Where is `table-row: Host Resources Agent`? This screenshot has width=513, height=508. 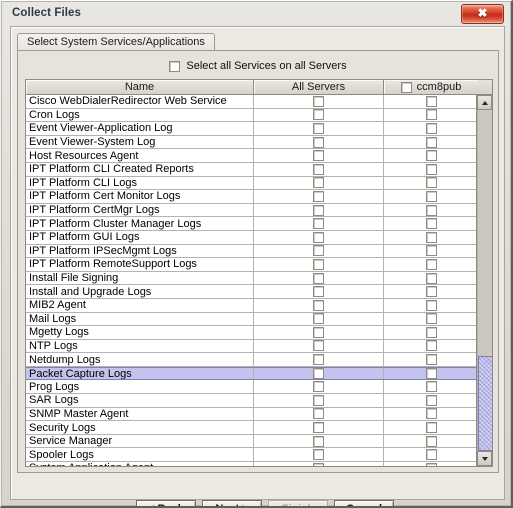 table-row: Host Resources Agent is located at coordinates (252, 156).